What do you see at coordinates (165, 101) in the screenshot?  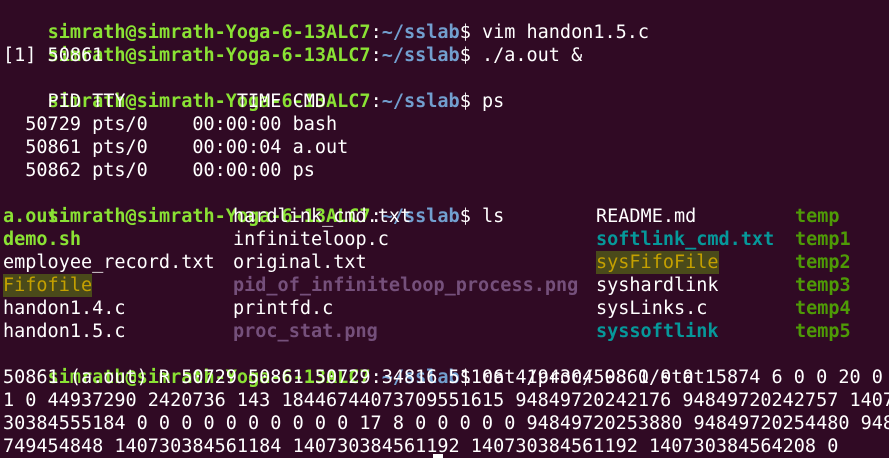 I see `ps-header: PID TTY TIME CMD` at bounding box center [165, 101].